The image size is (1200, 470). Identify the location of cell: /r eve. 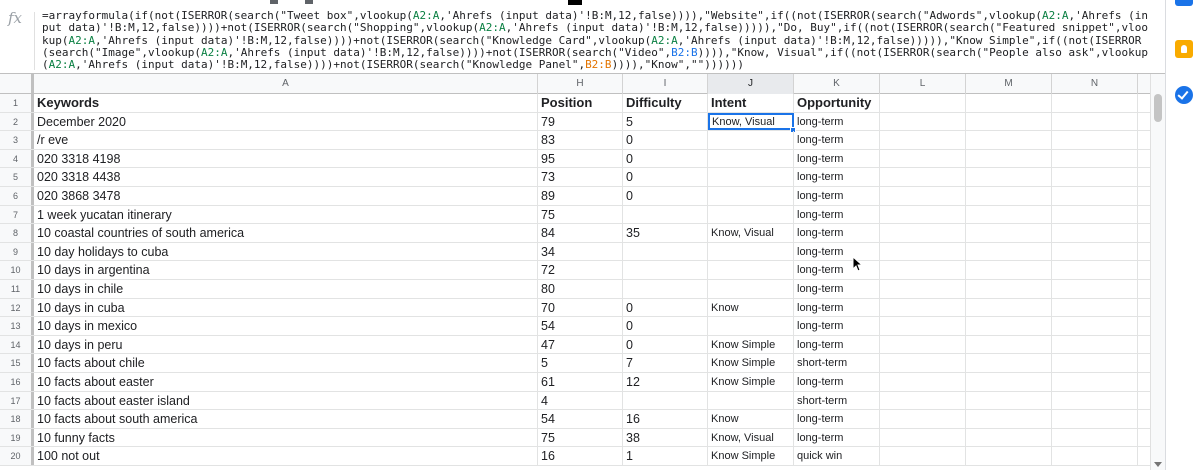
(286, 140).